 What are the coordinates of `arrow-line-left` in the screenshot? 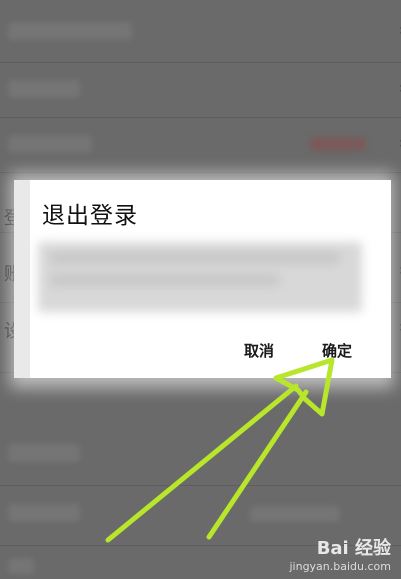 It's located at (202, 463).